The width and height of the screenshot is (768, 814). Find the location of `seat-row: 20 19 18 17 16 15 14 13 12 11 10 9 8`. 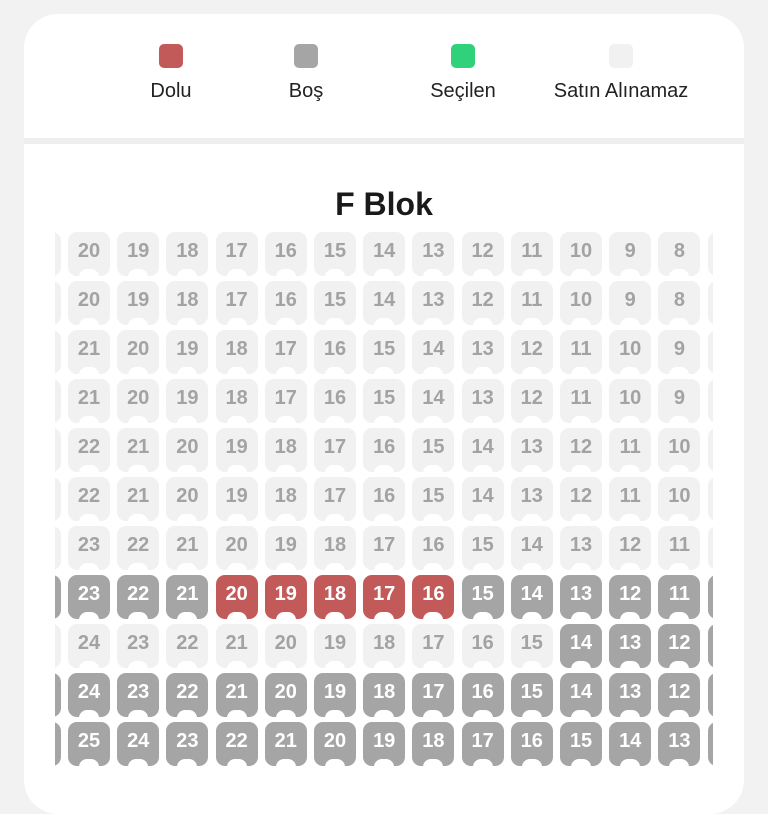

seat-row: 20 19 18 17 16 15 14 13 12 11 10 9 8 is located at coordinates (384, 303).